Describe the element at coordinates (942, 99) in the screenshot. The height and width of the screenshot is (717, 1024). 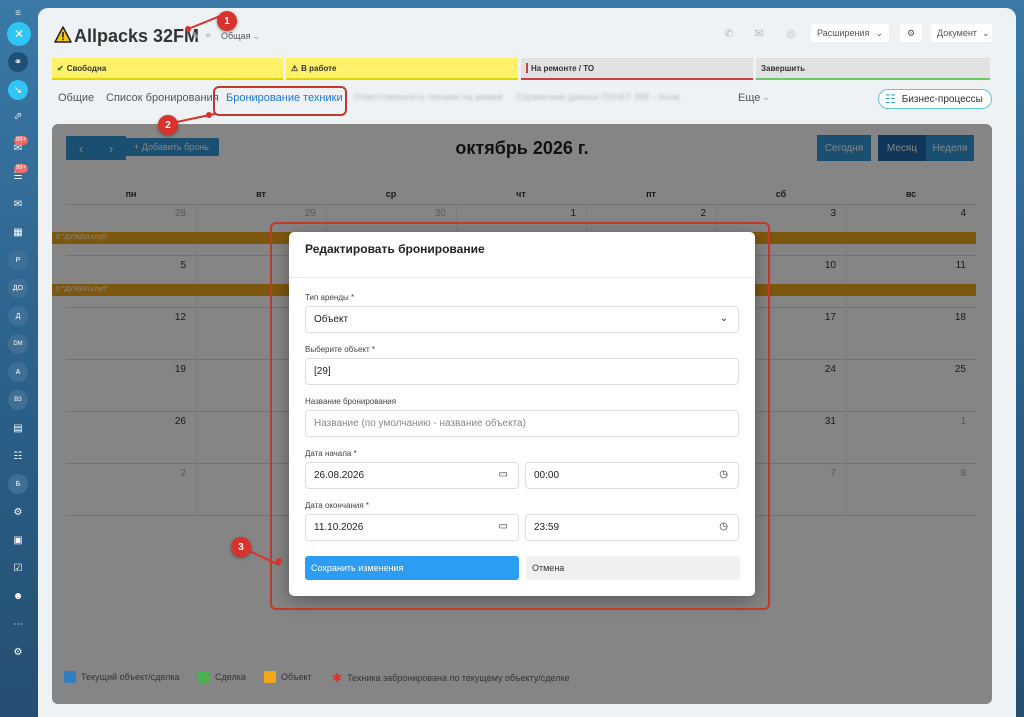
I see `business-processes-label: Бизнес-процессы` at that location.